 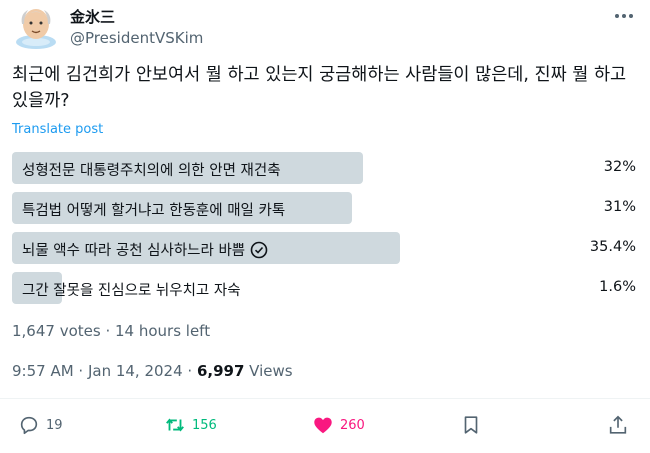 What do you see at coordinates (92, 16) in the screenshot?
I see `author-name: 金氷三` at bounding box center [92, 16].